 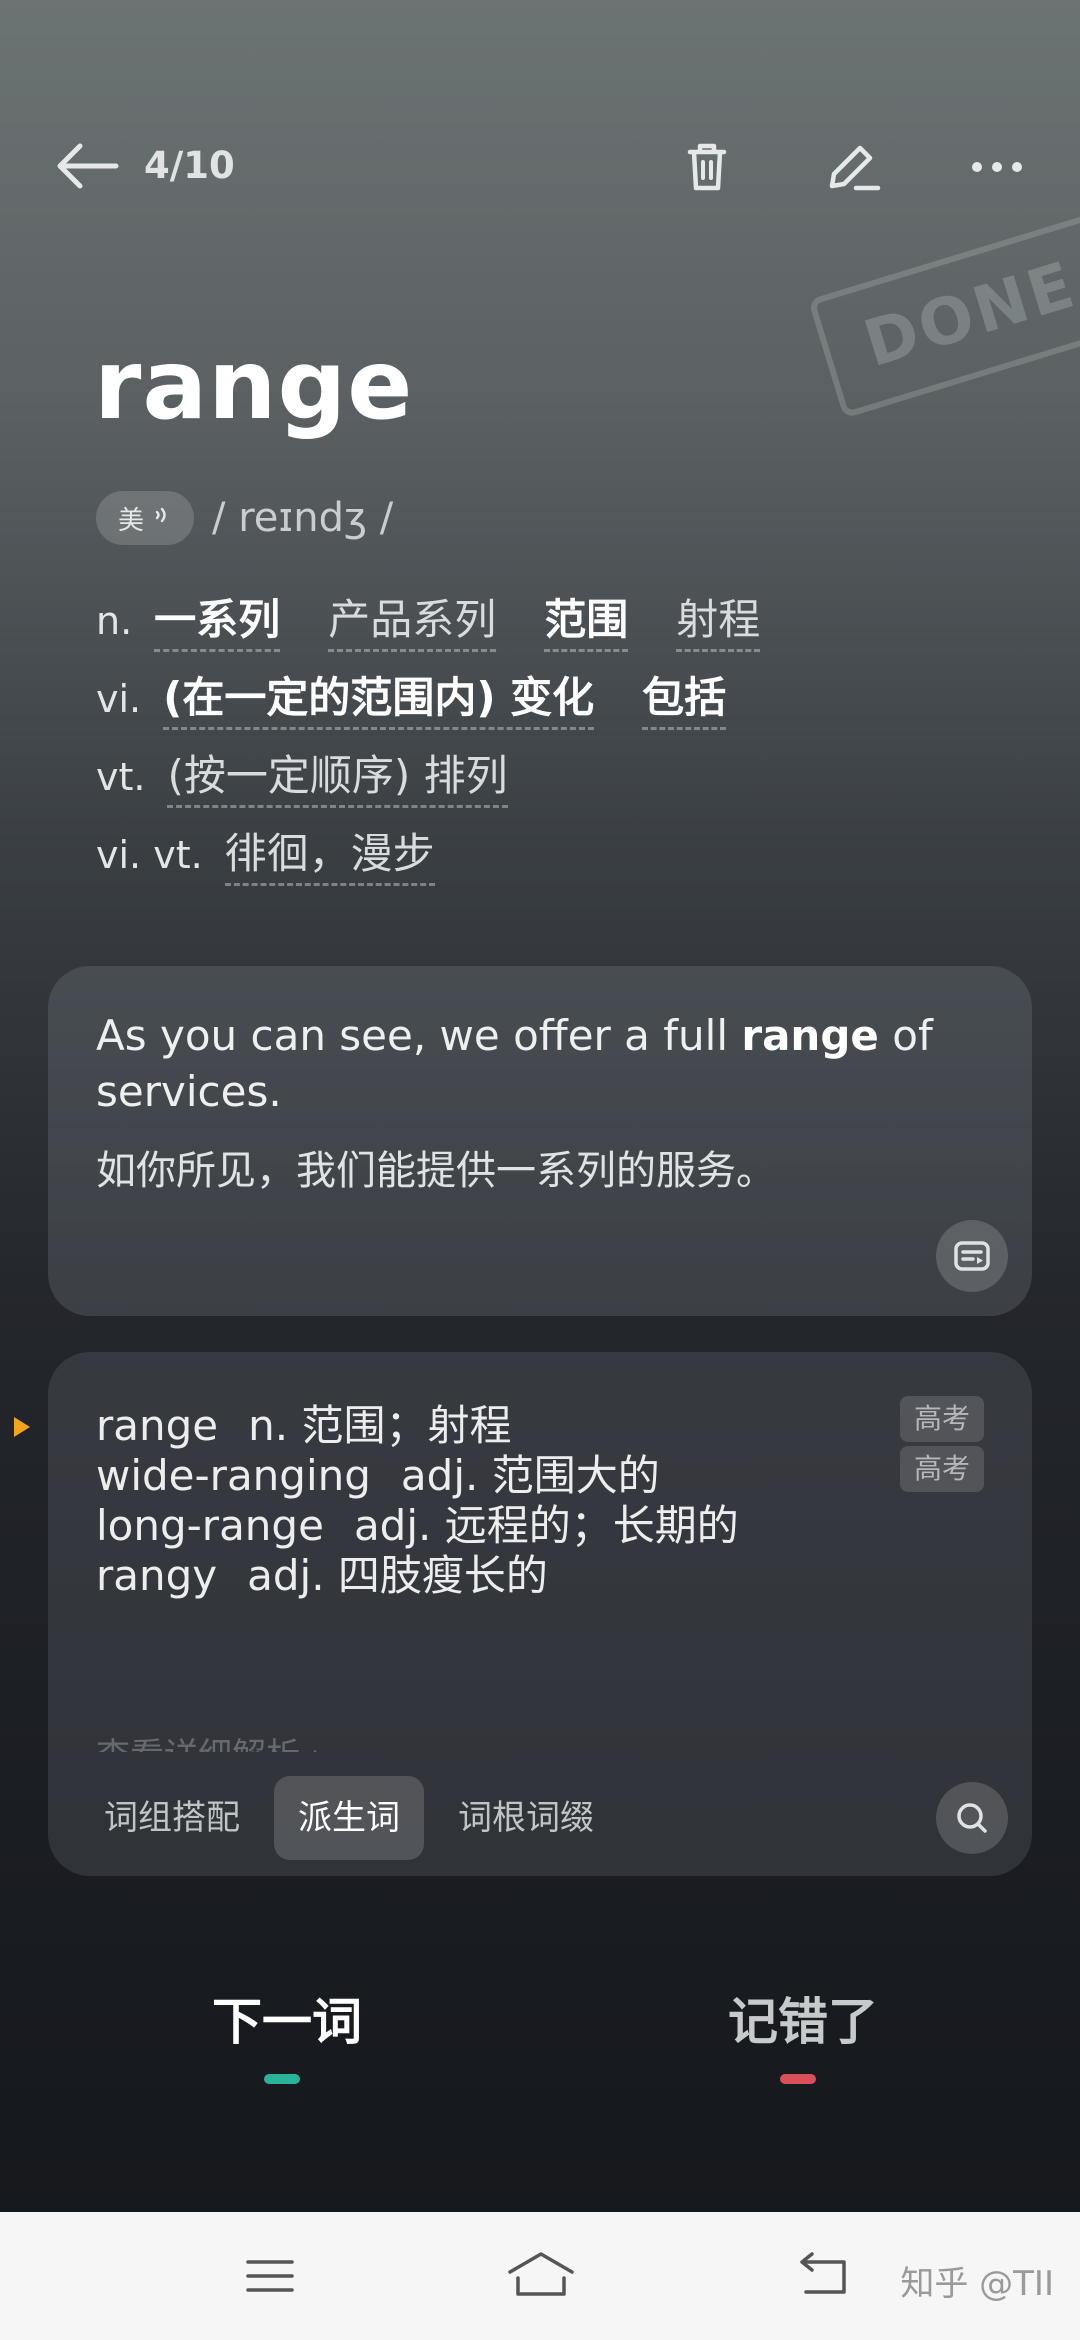 I want to click on done-stamp: DONE, so click(x=944, y=315).